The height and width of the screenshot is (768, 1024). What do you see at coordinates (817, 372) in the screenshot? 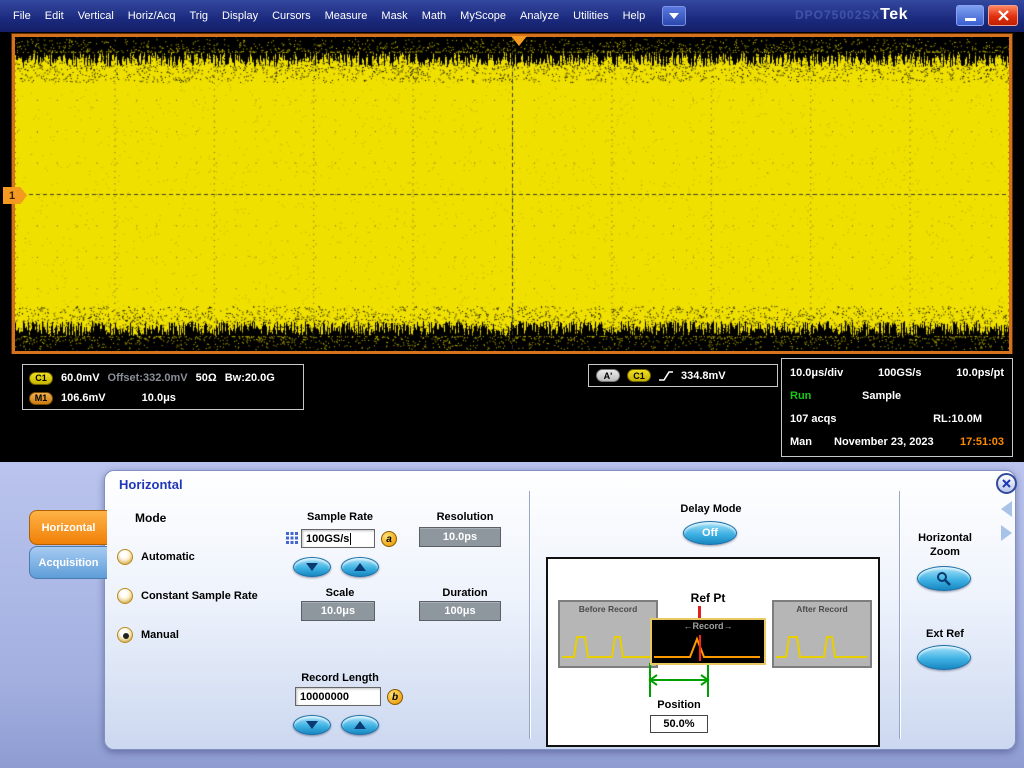
I see `timebase-readout: 10.0μs/div` at bounding box center [817, 372].